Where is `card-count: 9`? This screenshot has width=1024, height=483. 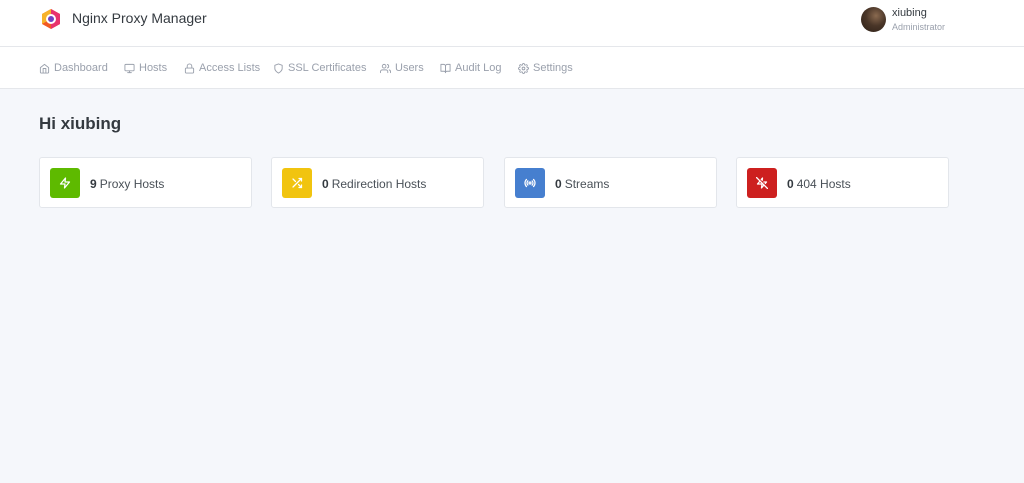 card-count: 9 is located at coordinates (93, 184).